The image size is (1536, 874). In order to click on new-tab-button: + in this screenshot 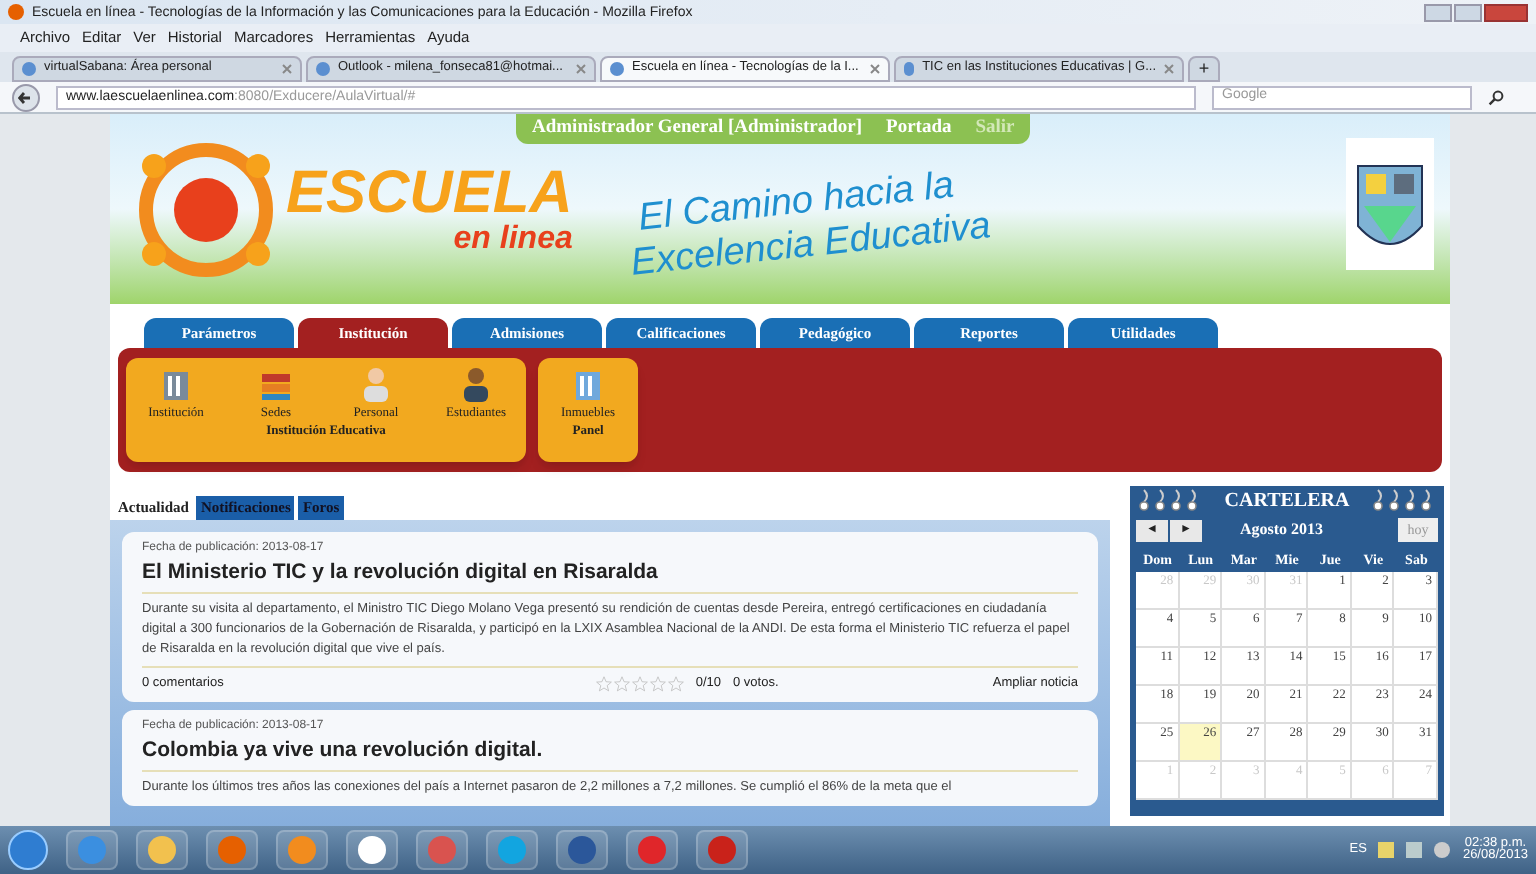, I will do `click(1204, 69)`.